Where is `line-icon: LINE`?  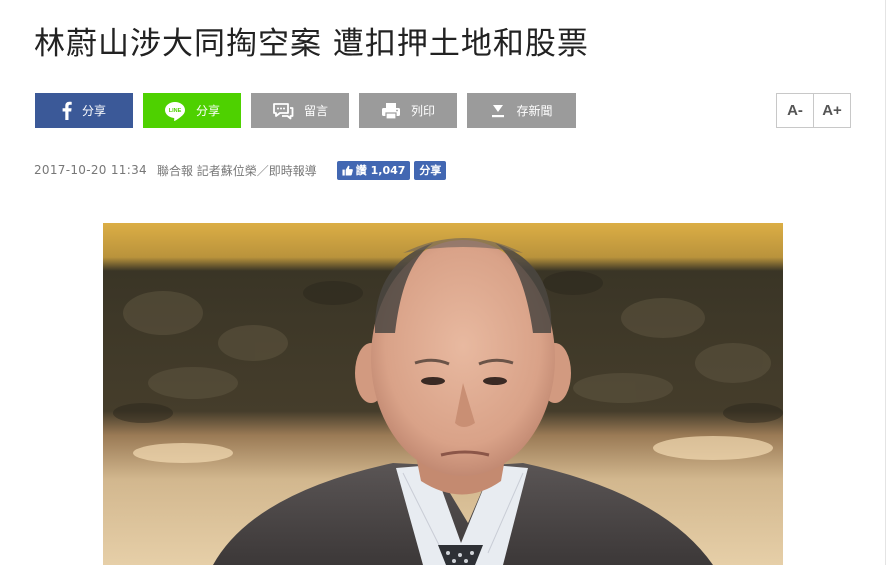 line-icon: LINE is located at coordinates (175, 111).